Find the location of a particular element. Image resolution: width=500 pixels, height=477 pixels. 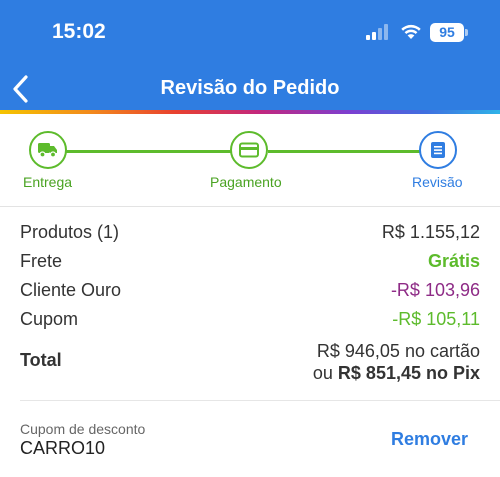

summary-label: Cliente Ouro is located at coordinates (71, 290).